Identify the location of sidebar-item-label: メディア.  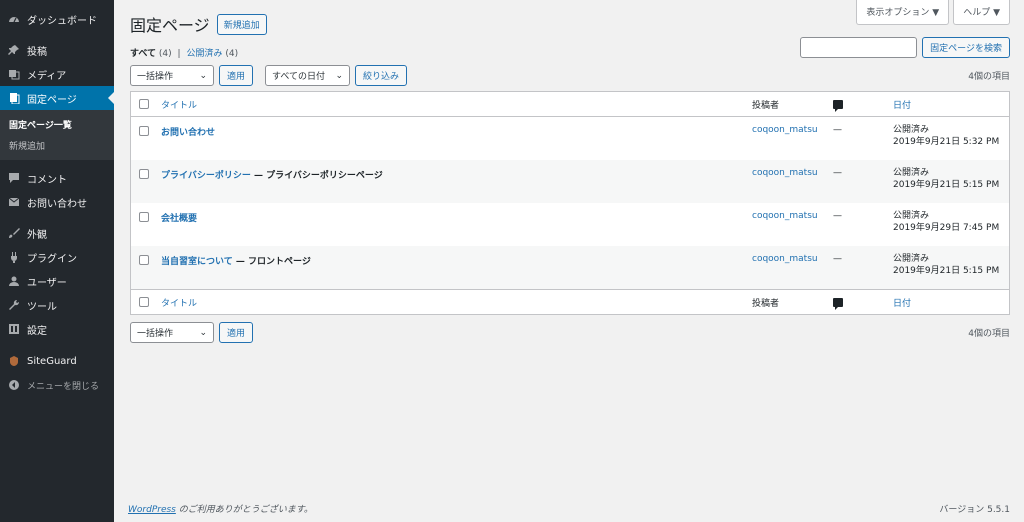
(47, 76).